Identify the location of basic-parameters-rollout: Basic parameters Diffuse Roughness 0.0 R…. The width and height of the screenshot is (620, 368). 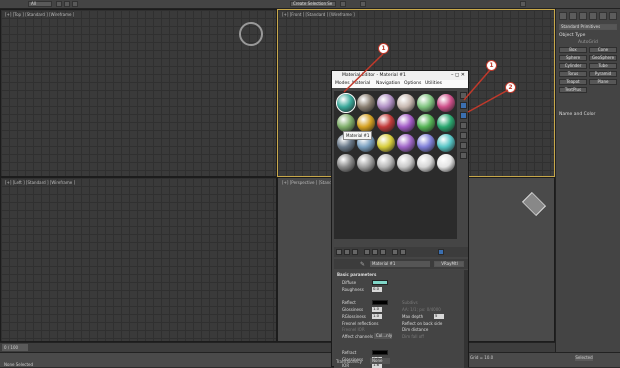
(399, 319).